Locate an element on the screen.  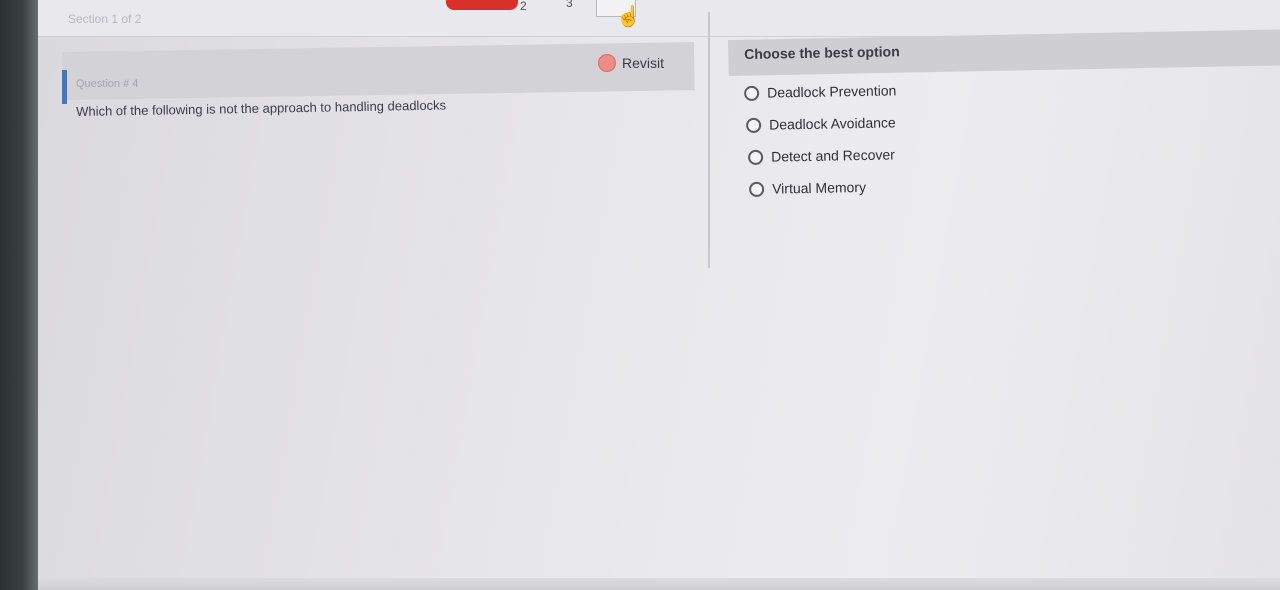
question-accent-bar is located at coordinates (64, 87).